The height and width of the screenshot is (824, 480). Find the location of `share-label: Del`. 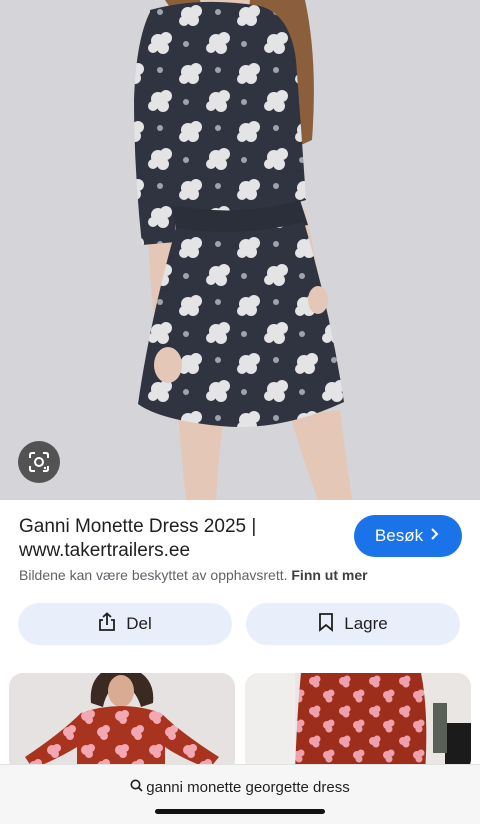

share-label: Del is located at coordinates (139, 623).